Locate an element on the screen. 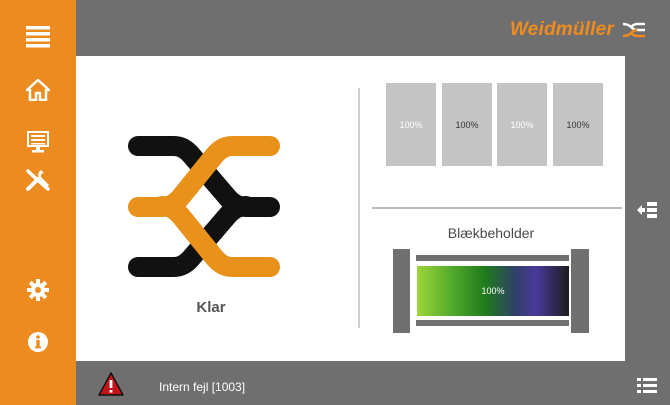  horizontal-divider is located at coordinates (497, 208).